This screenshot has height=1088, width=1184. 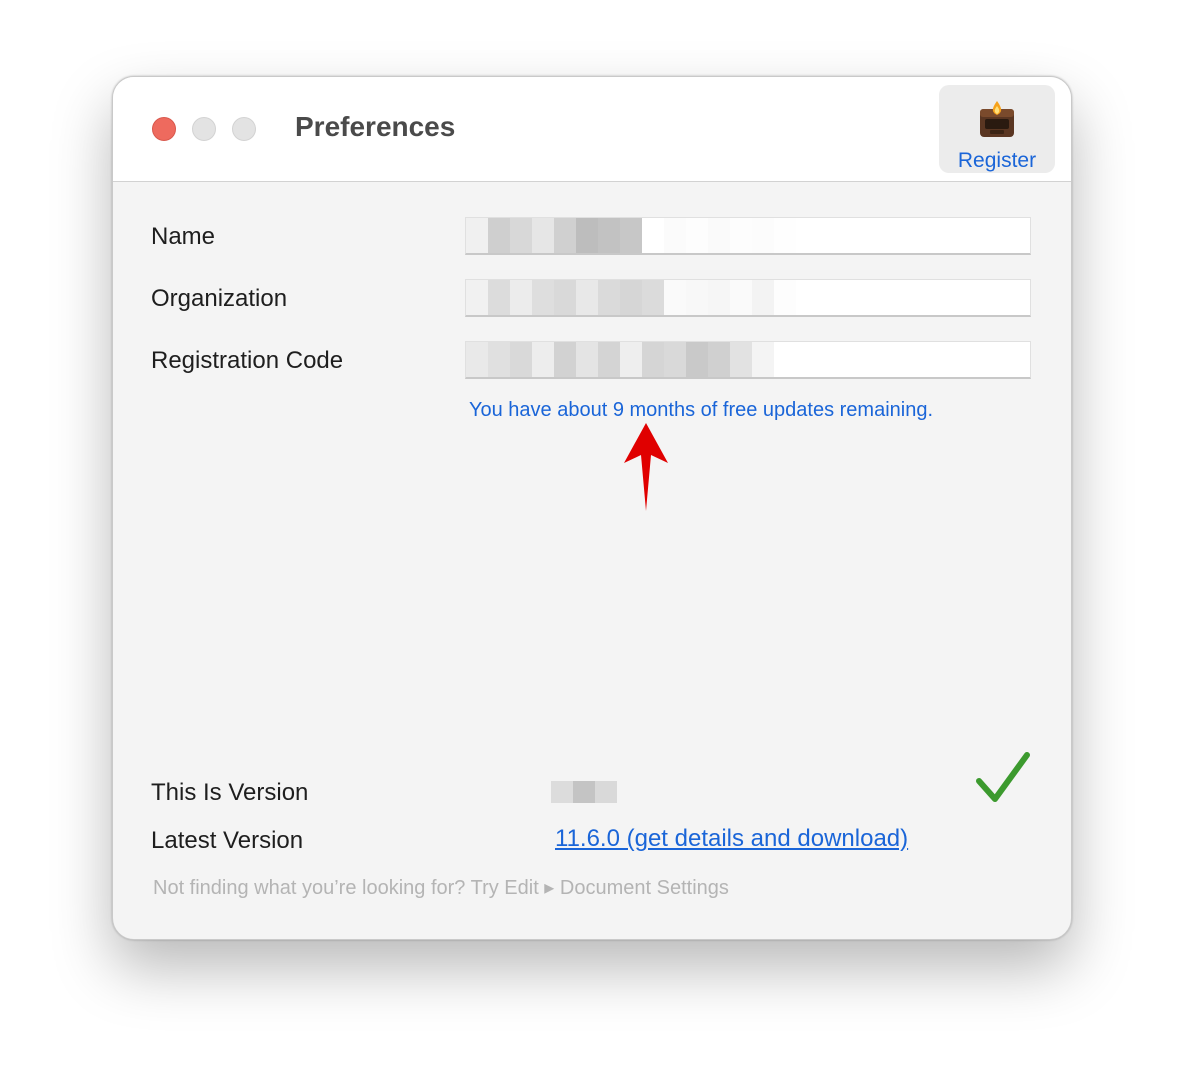 I want to click on name-field, so click(x=748, y=236).